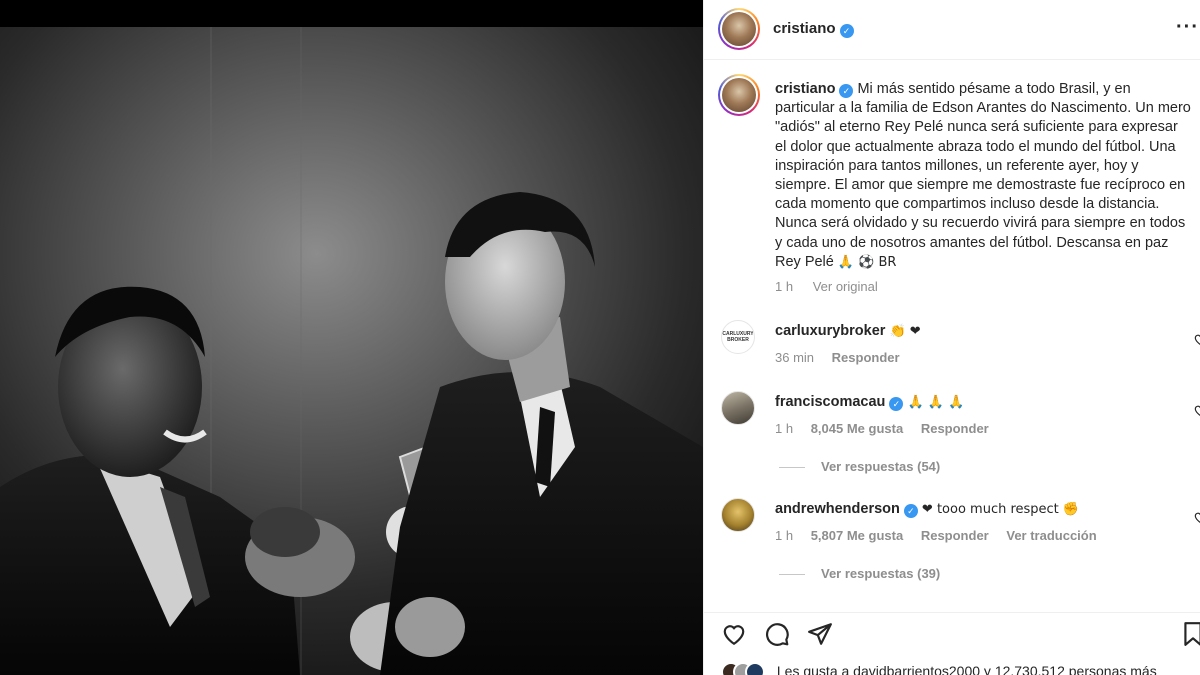 Image resolution: width=1200 pixels, height=675 pixels. Describe the element at coordinates (905, 331) in the screenshot. I see `comment-body: 👏 ❤` at that location.